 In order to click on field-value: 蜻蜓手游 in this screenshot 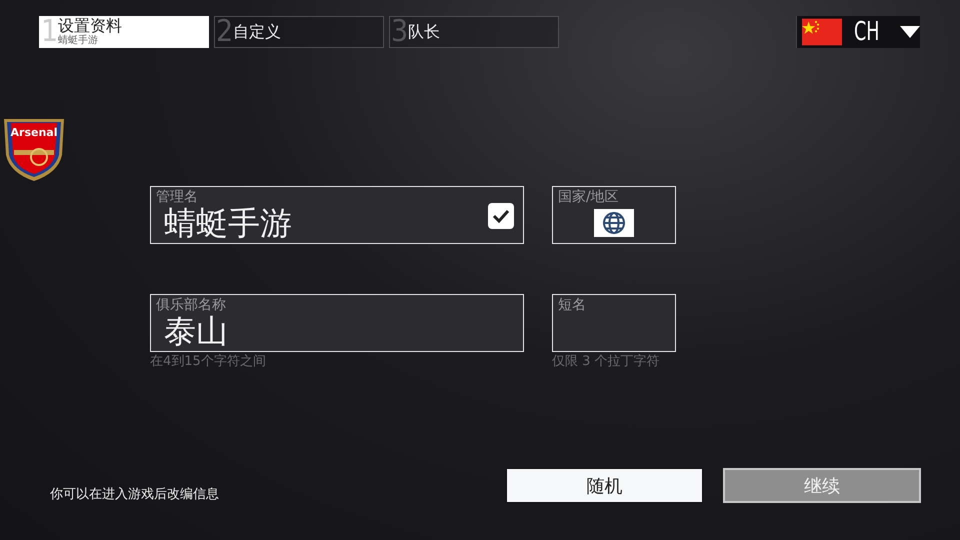, I will do `click(227, 223)`.